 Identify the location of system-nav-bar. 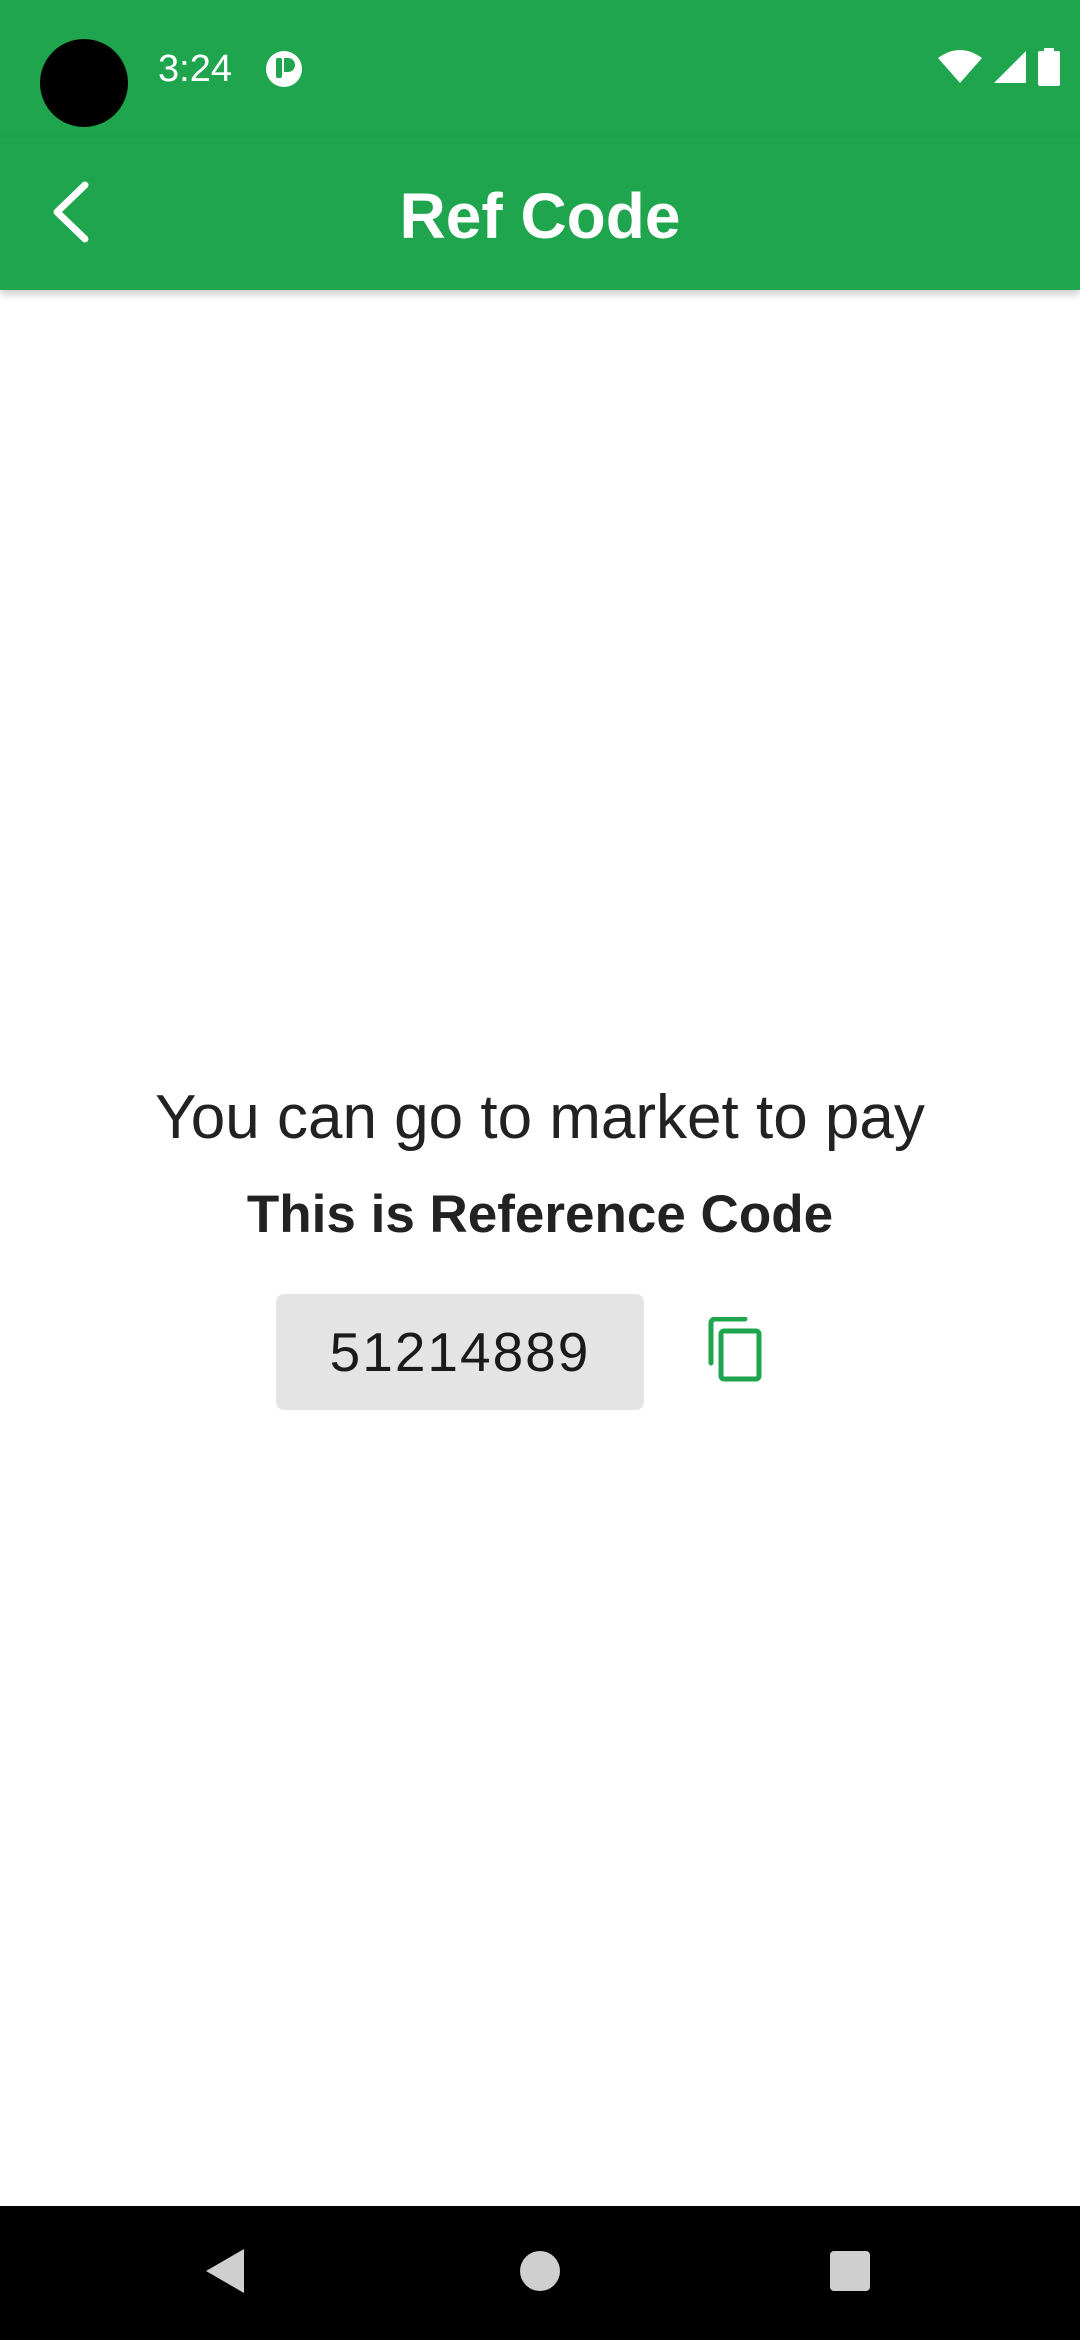
(540, 2273).